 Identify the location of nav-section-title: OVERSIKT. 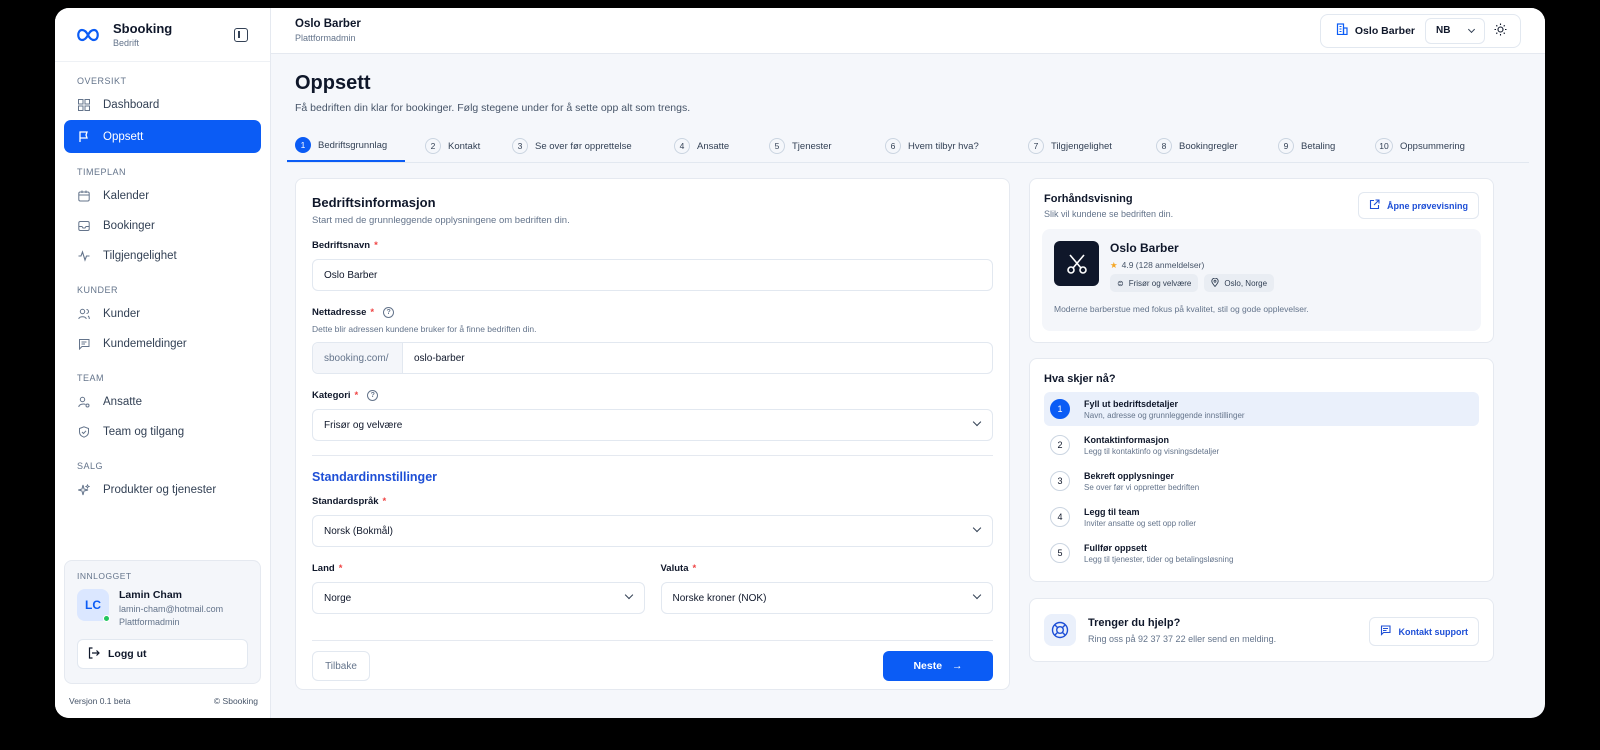
(102, 81).